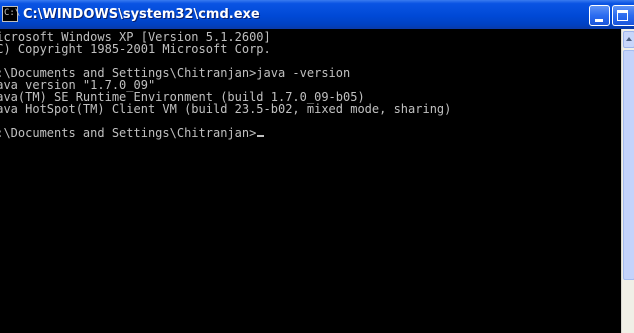  What do you see at coordinates (11, 14) in the screenshot?
I see `cmd-icon: C:\` at bounding box center [11, 14].